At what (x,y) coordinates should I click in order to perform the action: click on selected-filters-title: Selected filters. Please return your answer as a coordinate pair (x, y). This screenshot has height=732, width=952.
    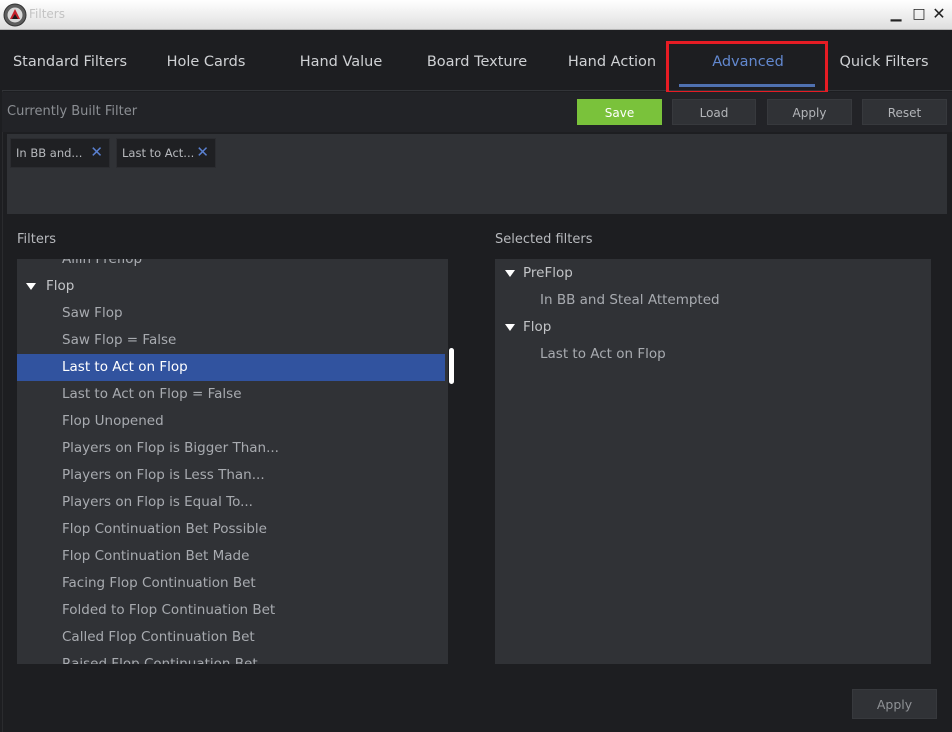
    Looking at the image, I should click on (544, 239).